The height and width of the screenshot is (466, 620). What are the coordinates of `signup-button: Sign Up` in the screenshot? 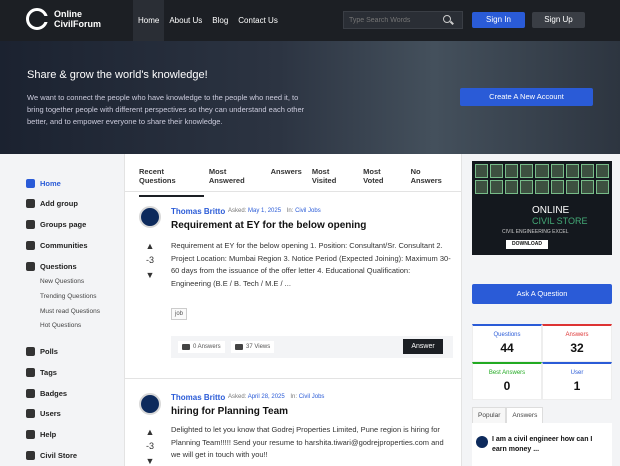 It's located at (558, 20).